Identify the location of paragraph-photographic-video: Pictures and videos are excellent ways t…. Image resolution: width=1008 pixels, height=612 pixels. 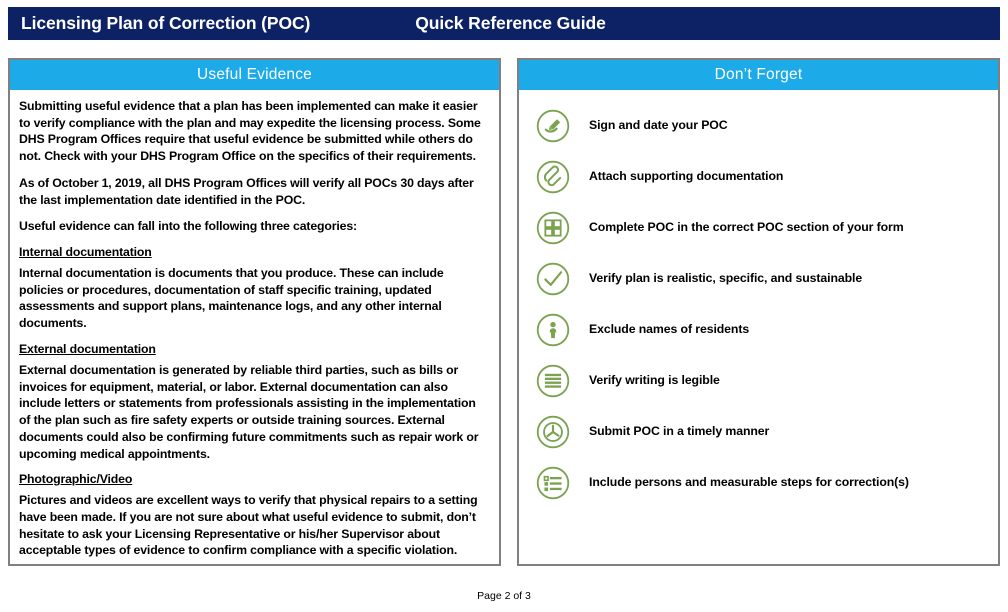
(248, 525).